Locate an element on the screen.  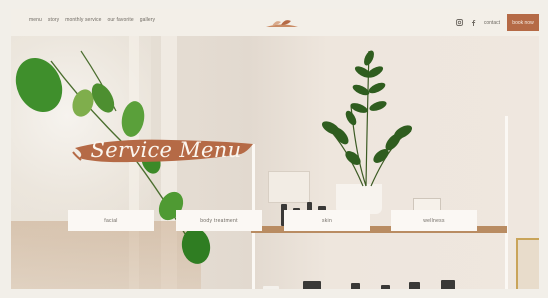
service-button-wellness: wellness is located at coordinates (434, 220).